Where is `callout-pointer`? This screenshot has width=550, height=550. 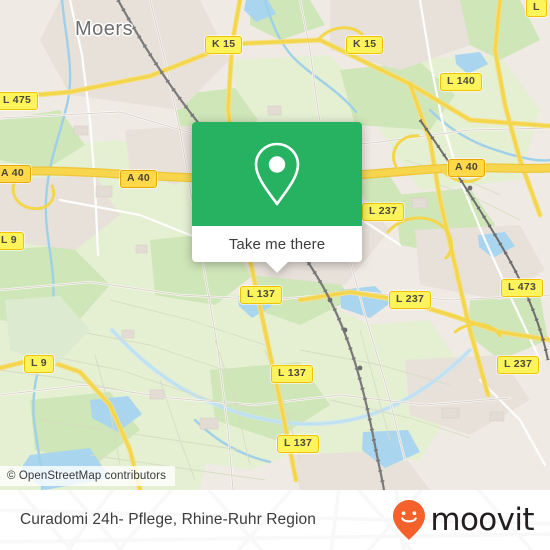 callout-pointer is located at coordinates (277, 267).